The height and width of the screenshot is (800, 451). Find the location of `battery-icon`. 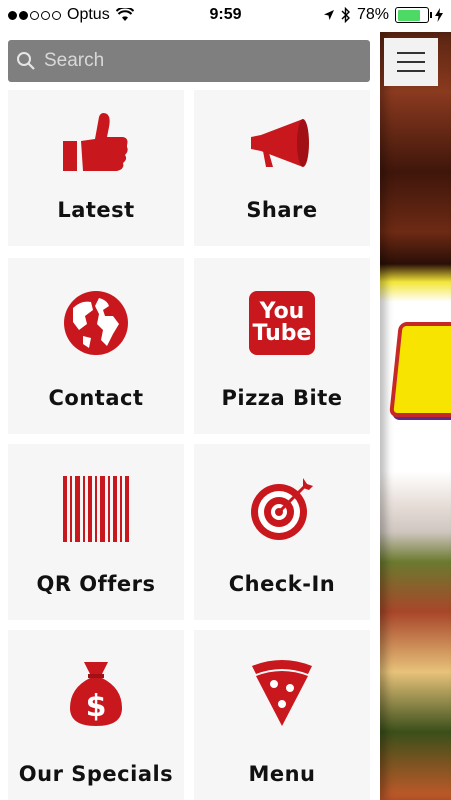

battery-icon is located at coordinates (413, 15).